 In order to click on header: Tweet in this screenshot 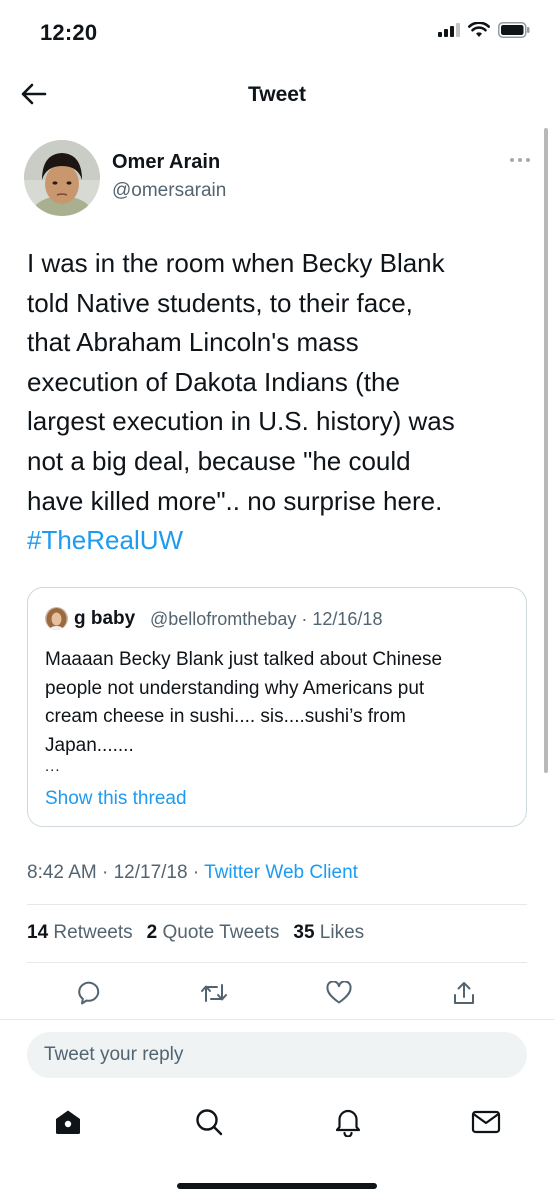, I will do `click(277, 95)`.